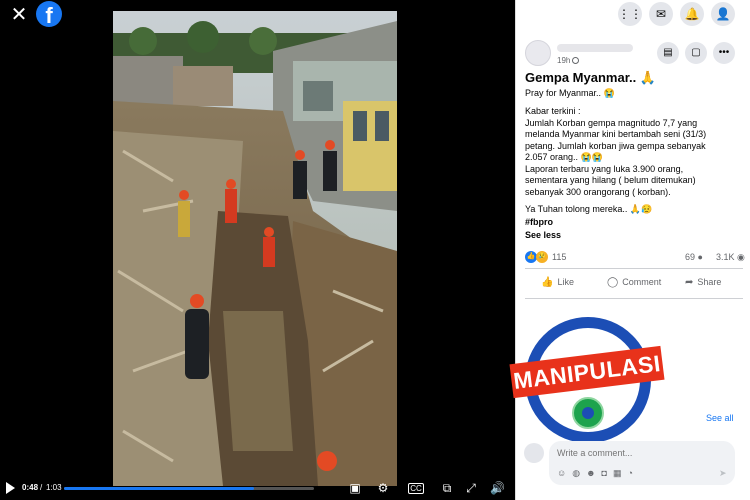 The width and height of the screenshot is (750, 500). What do you see at coordinates (534, 453) in the screenshot?
I see `user-avatar` at bounding box center [534, 453].